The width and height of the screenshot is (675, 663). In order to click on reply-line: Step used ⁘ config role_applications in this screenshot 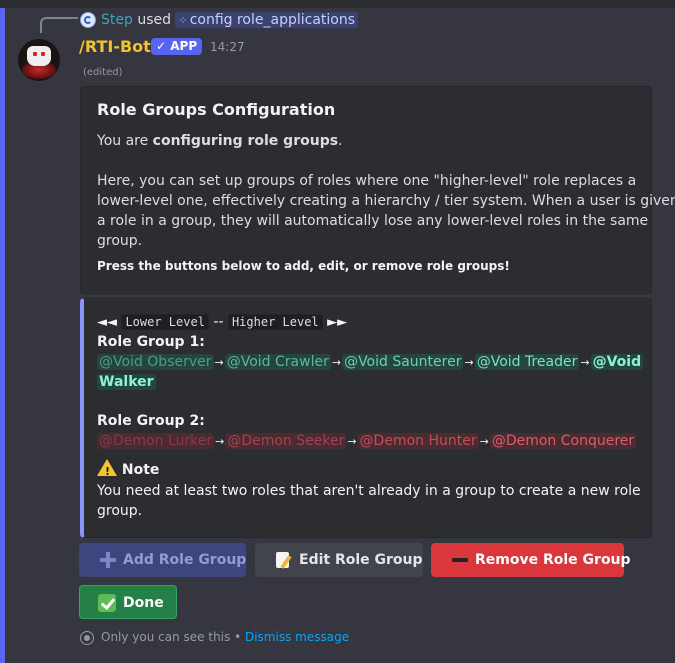, I will do `click(230, 20)`.